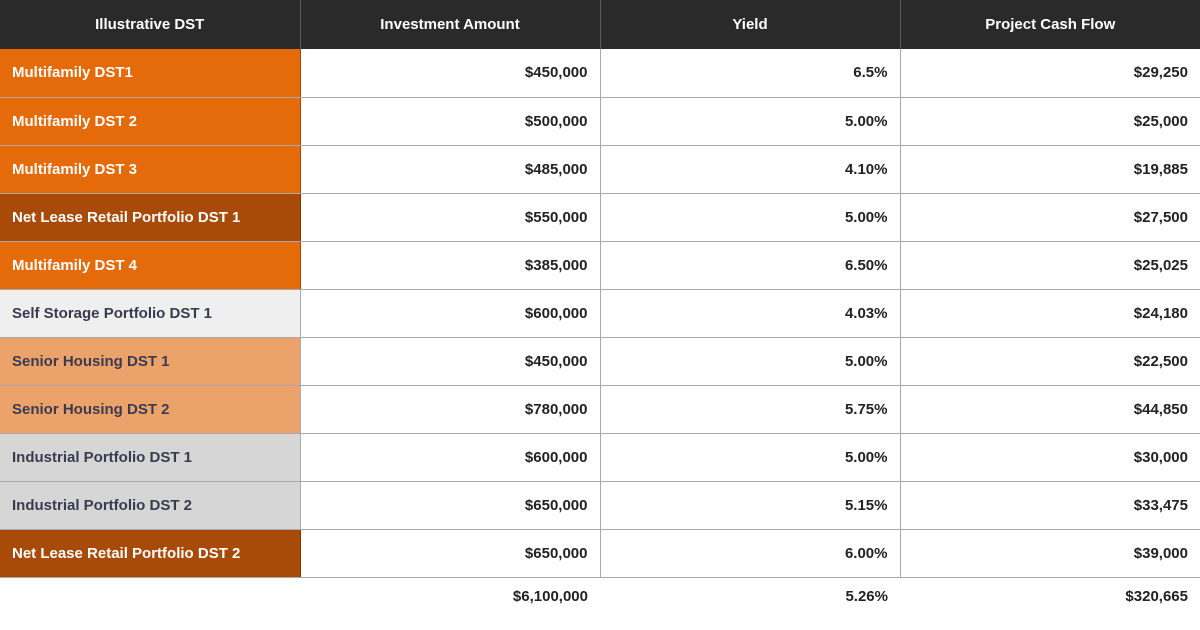  I want to click on dst-name-cell: Self Storage Portfolio DST 1, so click(150, 313).